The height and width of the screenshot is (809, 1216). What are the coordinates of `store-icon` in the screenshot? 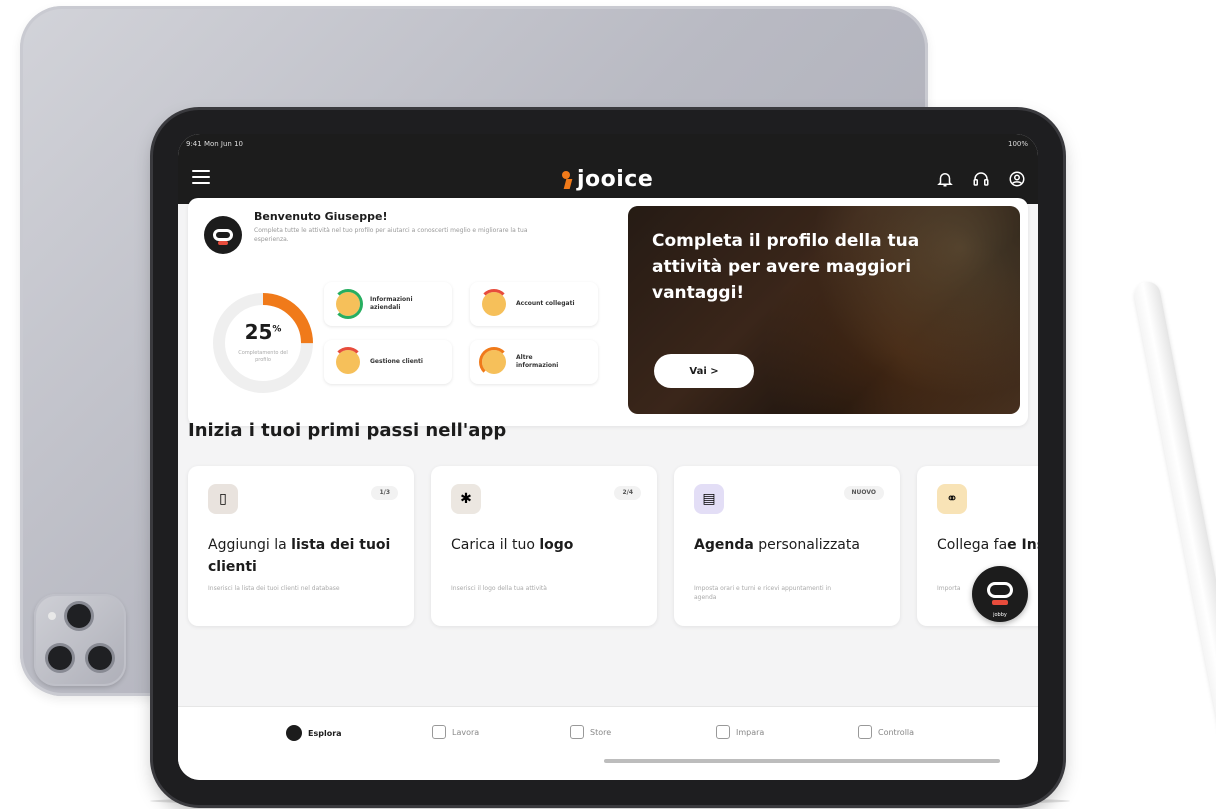 It's located at (577, 732).